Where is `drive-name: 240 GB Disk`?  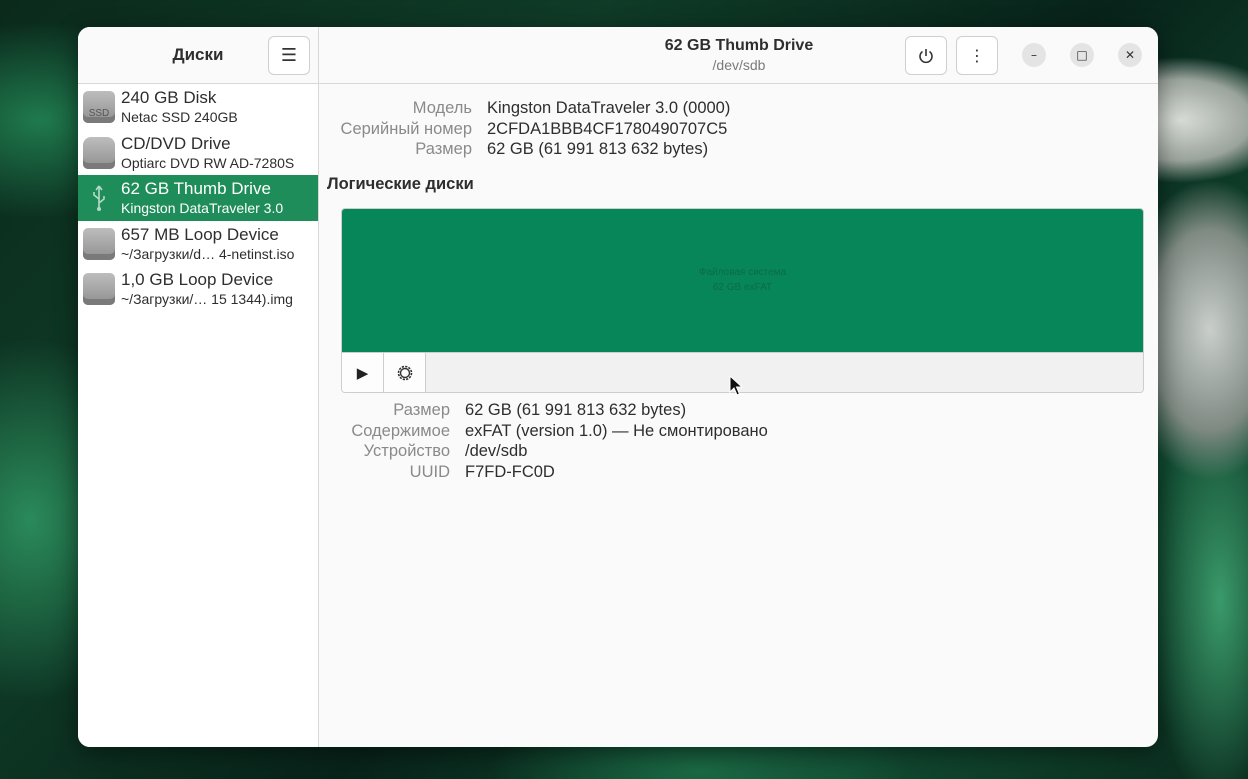
drive-name: 240 GB Disk is located at coordinates (169, 97).